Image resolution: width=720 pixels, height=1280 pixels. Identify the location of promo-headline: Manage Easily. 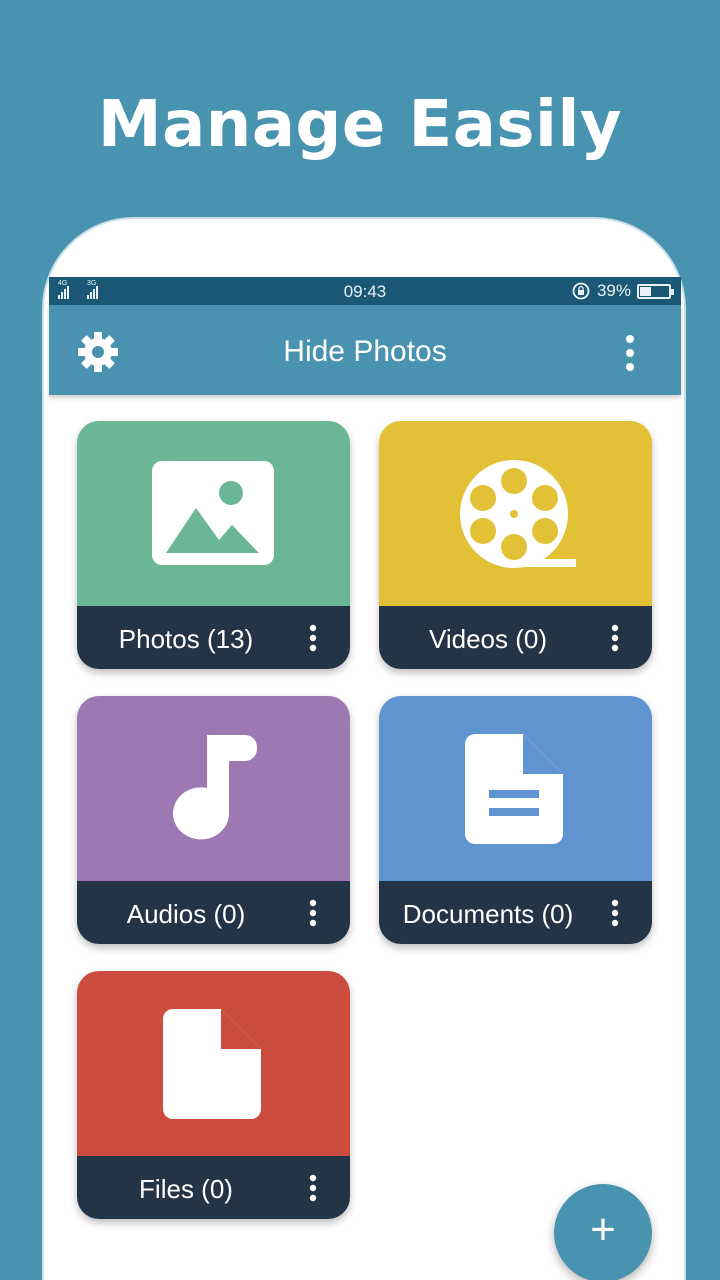
(360, 125).